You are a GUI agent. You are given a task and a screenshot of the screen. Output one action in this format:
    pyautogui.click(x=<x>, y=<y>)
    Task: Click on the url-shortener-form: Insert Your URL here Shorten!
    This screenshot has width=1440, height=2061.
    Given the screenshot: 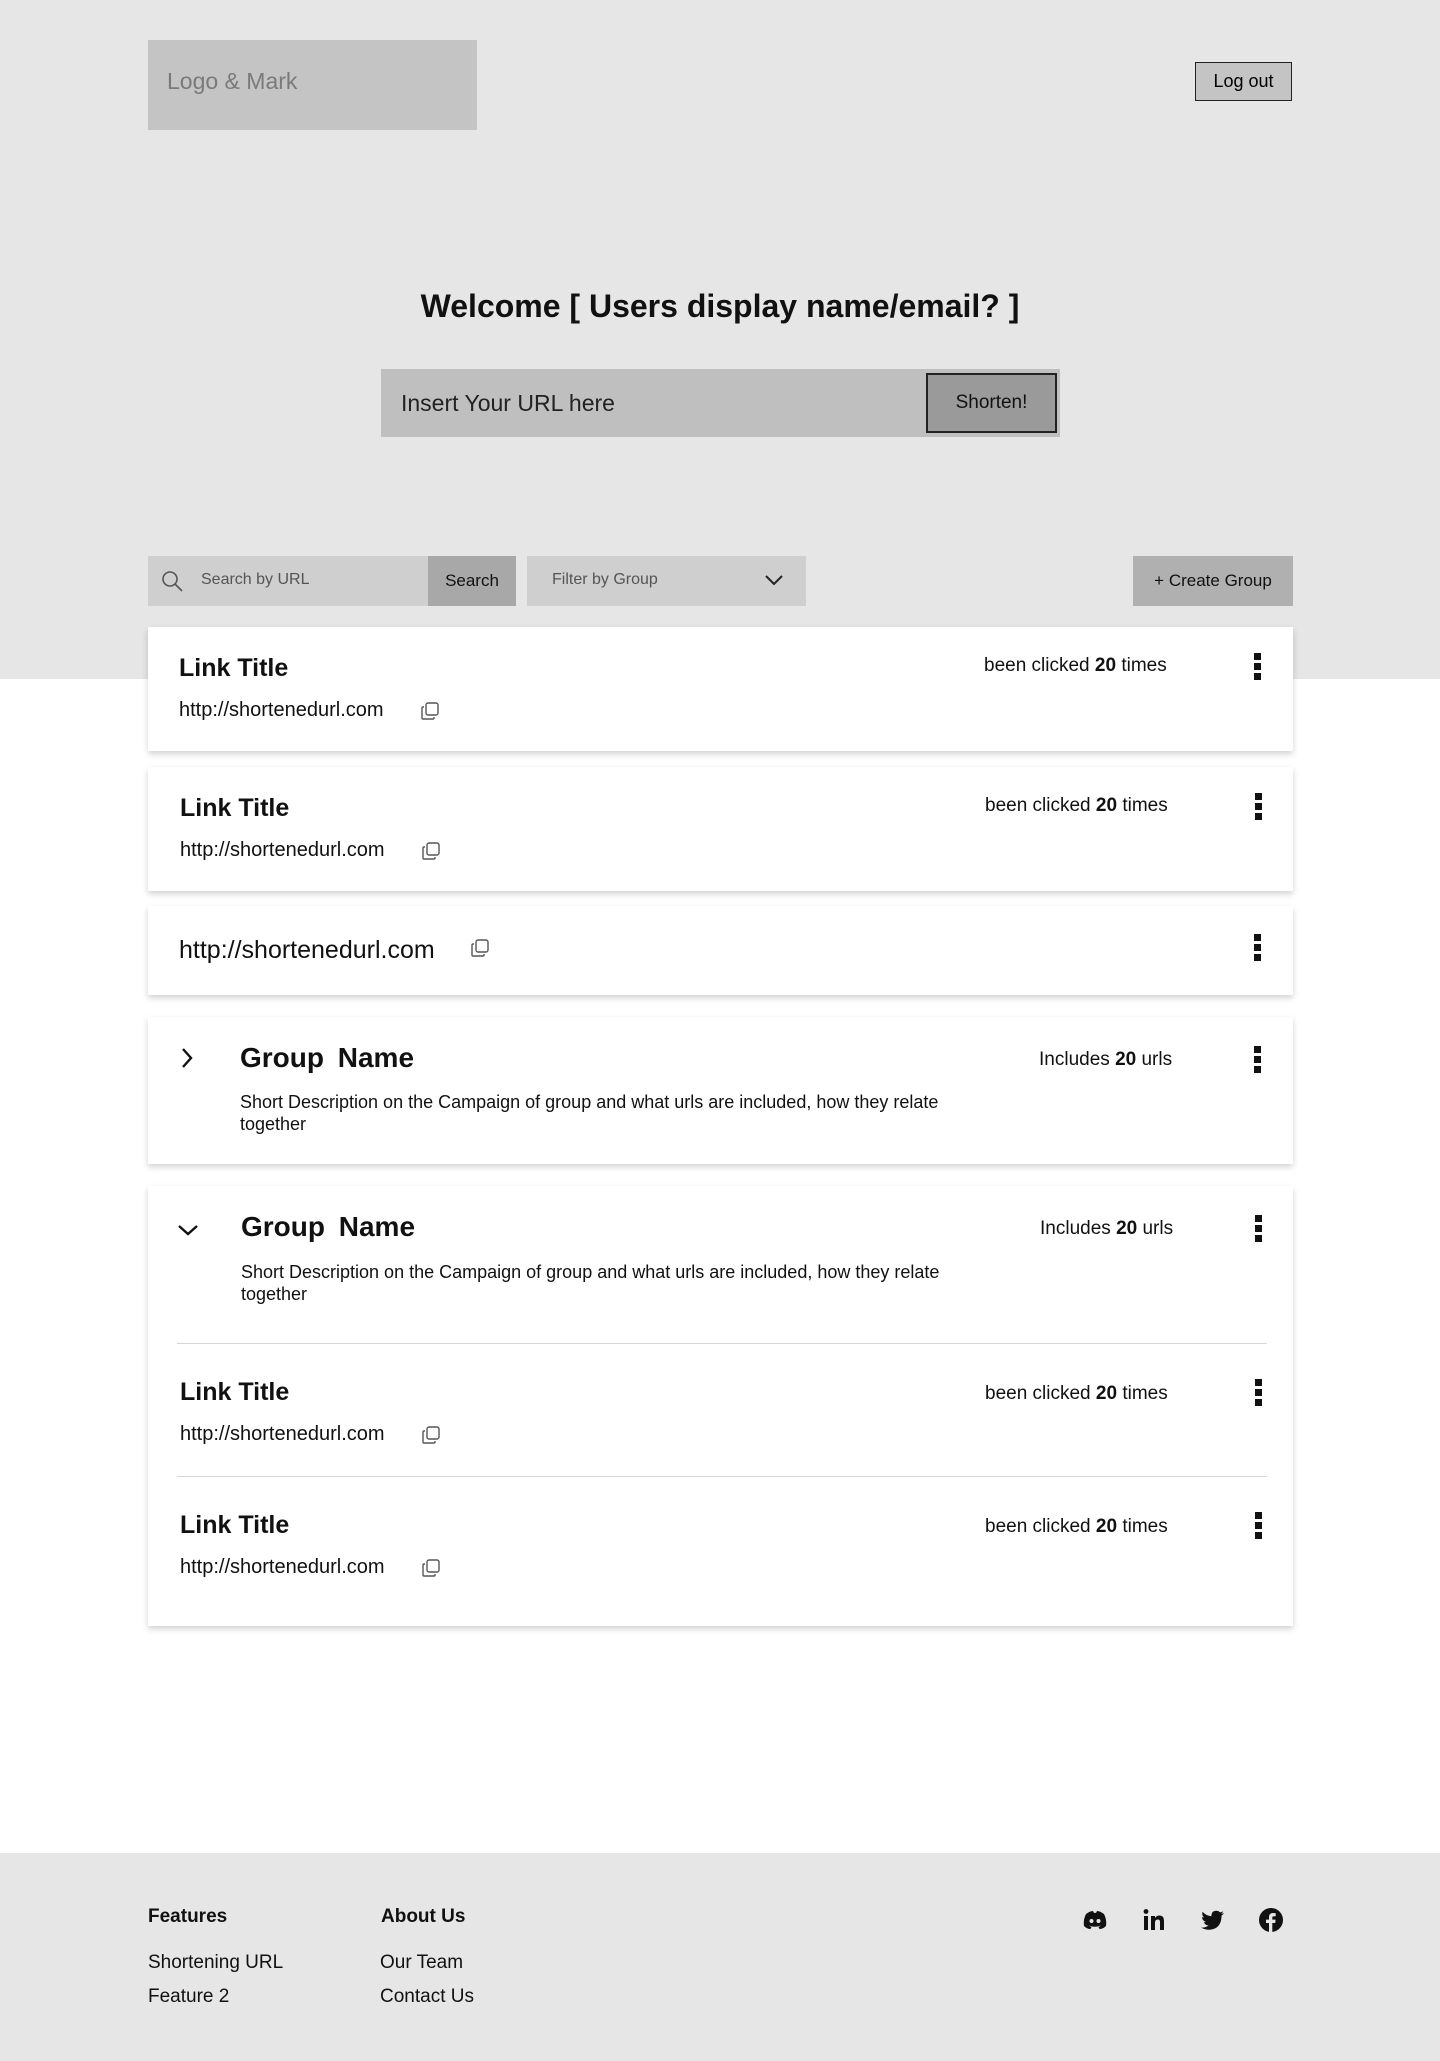 What is the action you would take?
    pyautogui.click(x=720, y=403)
    